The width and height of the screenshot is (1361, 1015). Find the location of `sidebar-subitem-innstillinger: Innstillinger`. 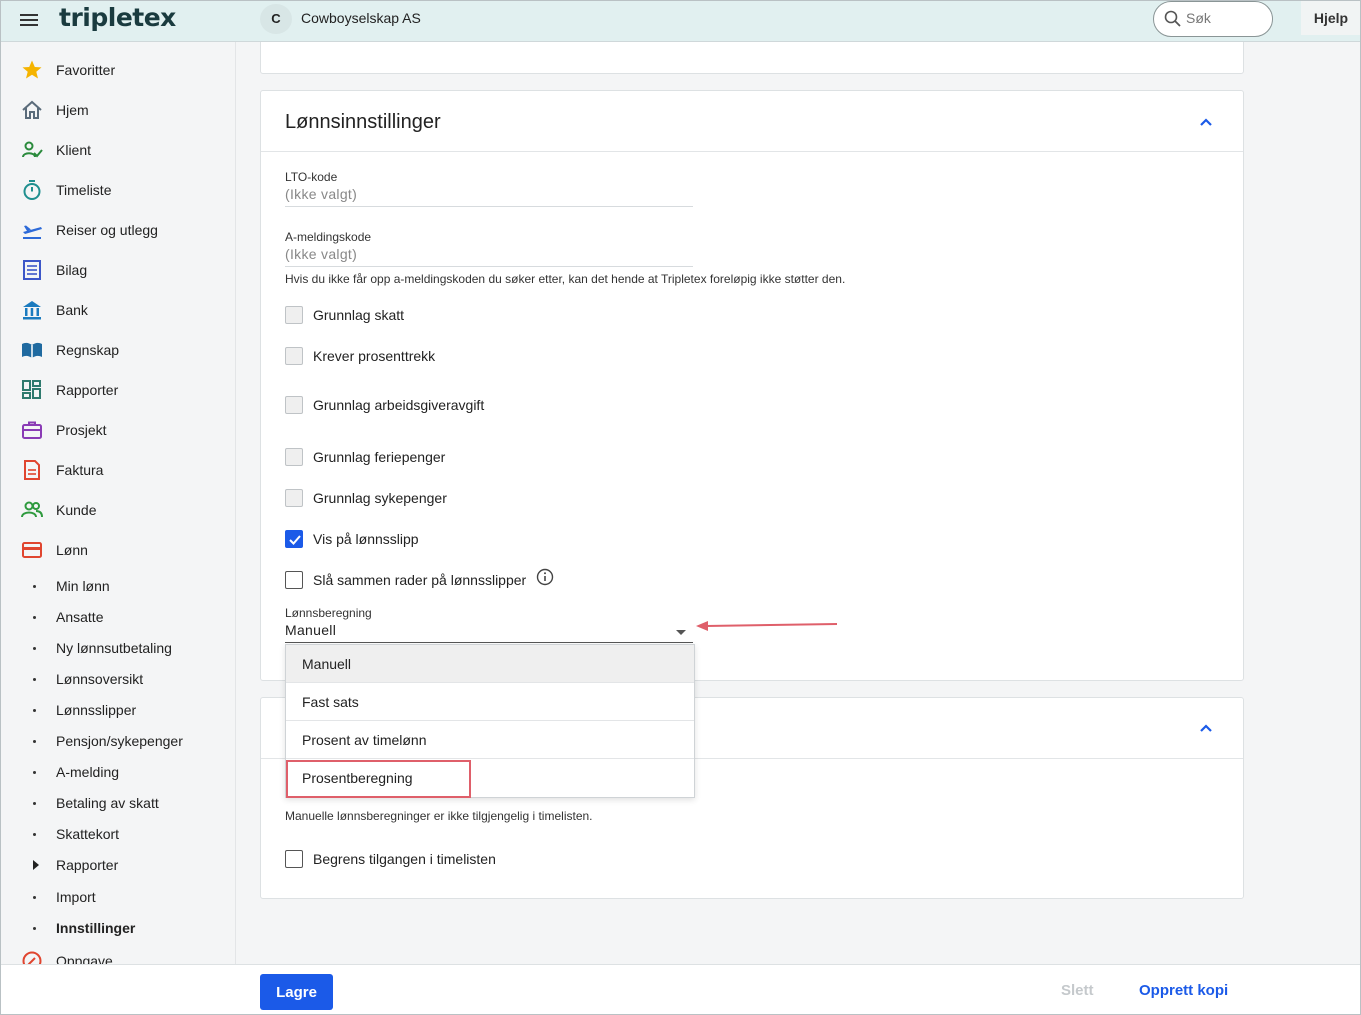

sidebar-subitem-innstillinger: Innstillinger is located at coordinates (118, 928).